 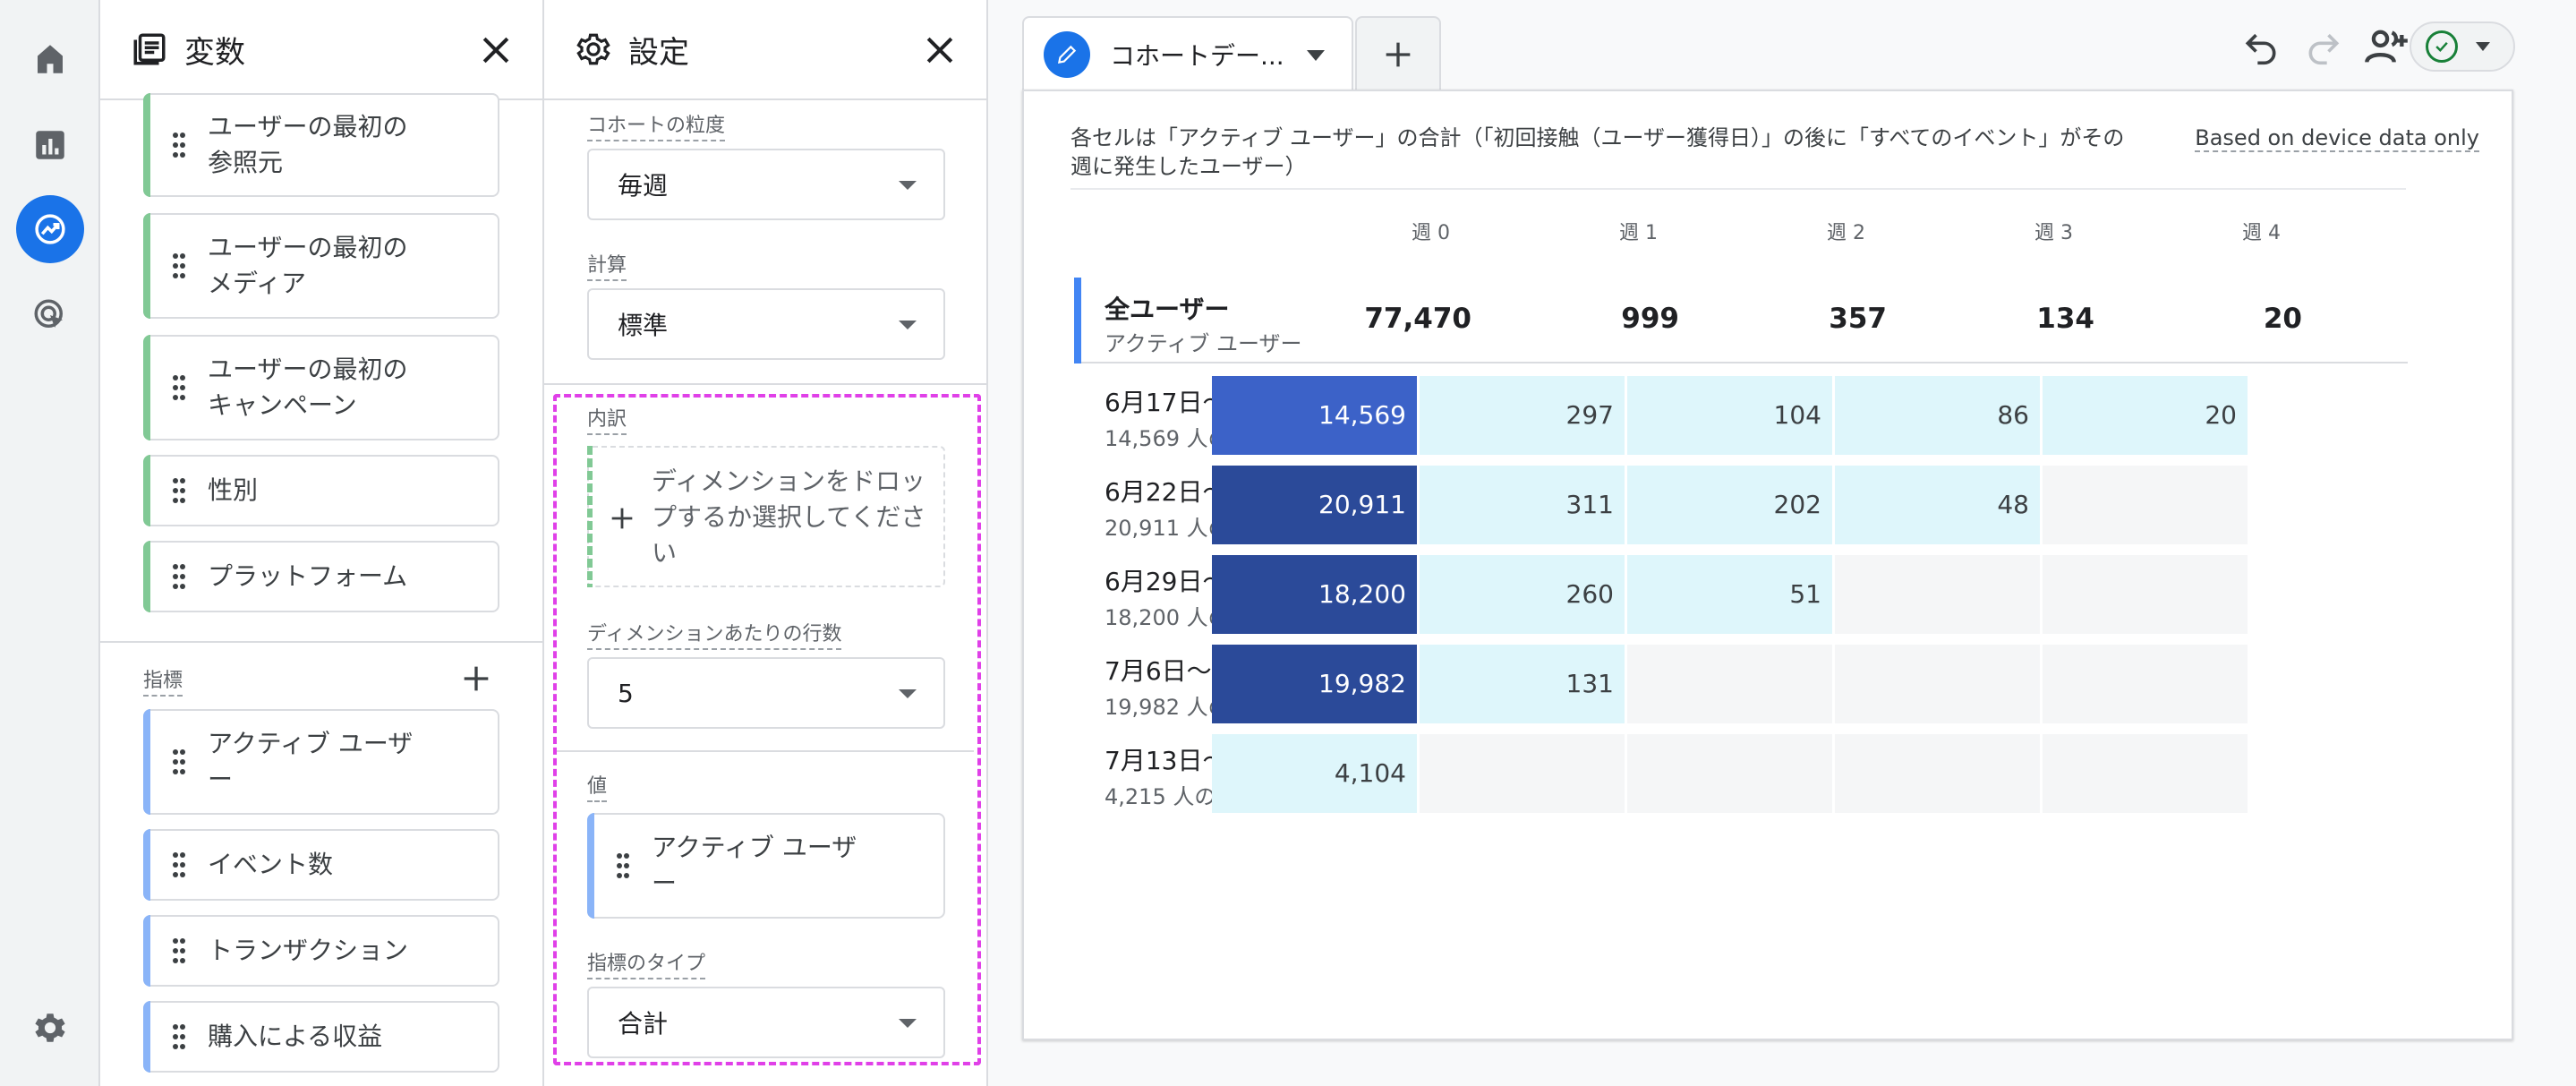 I want to click on cohort-cell: 260, so click(x=1522, y=594).